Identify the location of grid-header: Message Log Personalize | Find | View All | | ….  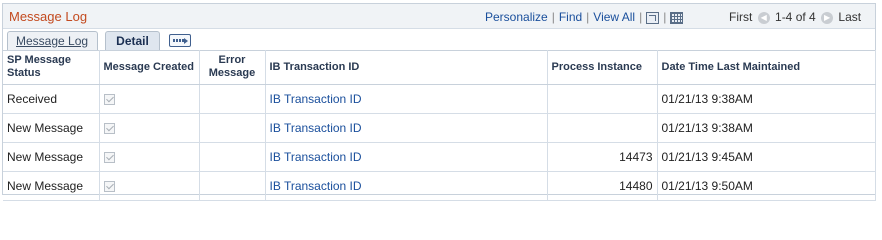
(439, 16).